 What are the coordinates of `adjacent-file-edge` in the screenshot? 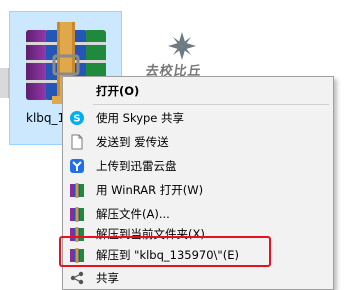 It's located at (4, 83).